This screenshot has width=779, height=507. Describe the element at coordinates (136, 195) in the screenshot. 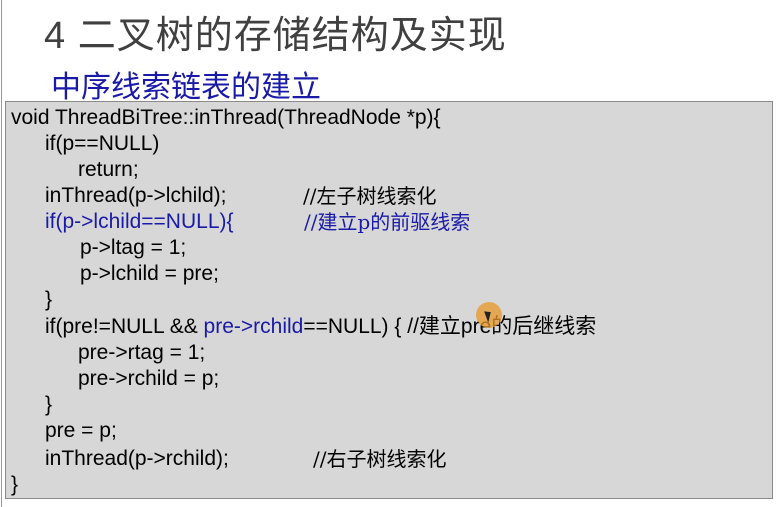

I see `code-line-4: inThread(p->lchild);` at that location.